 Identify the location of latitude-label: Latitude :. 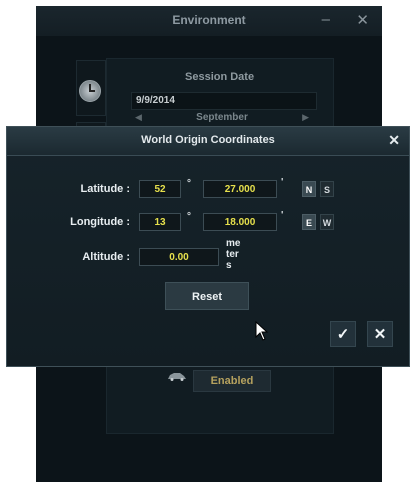
(105, 189).